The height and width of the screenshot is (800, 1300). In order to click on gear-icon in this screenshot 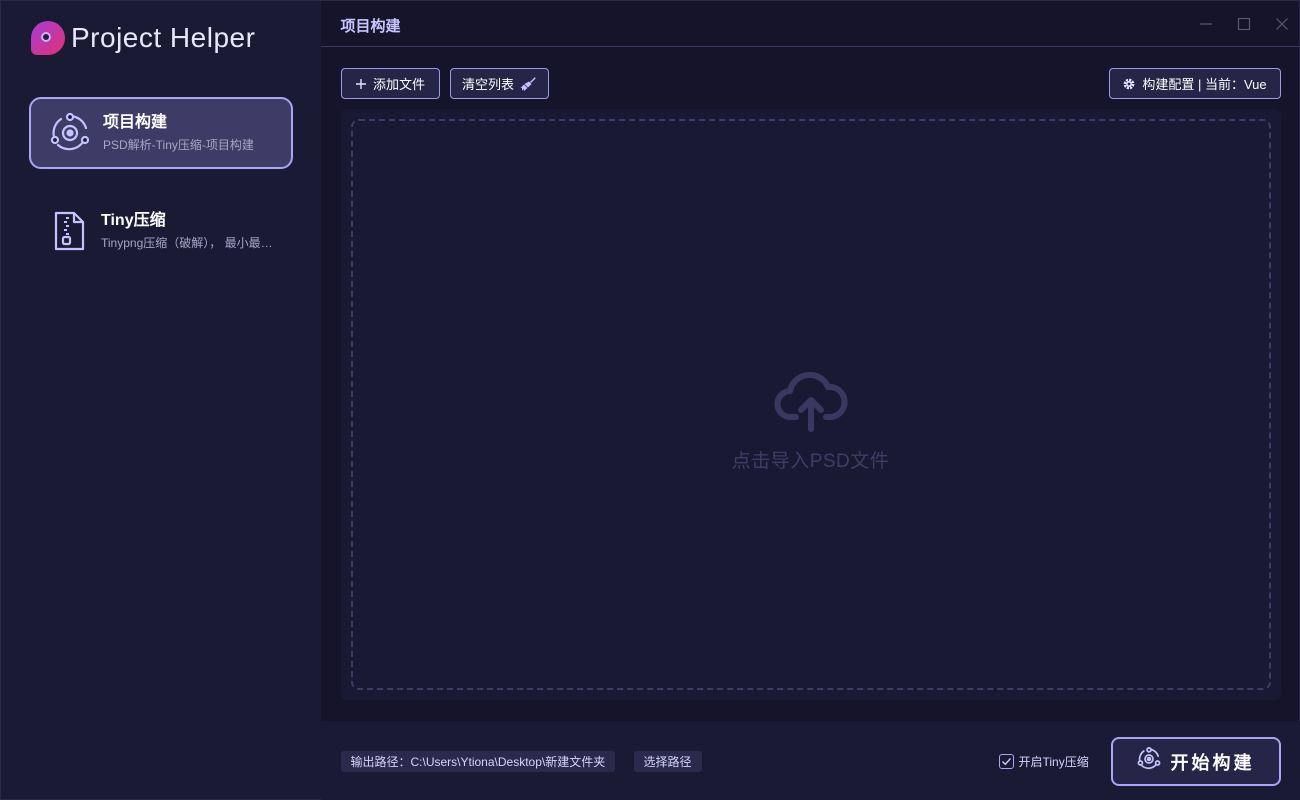, I will do `click(1129, 84)`.